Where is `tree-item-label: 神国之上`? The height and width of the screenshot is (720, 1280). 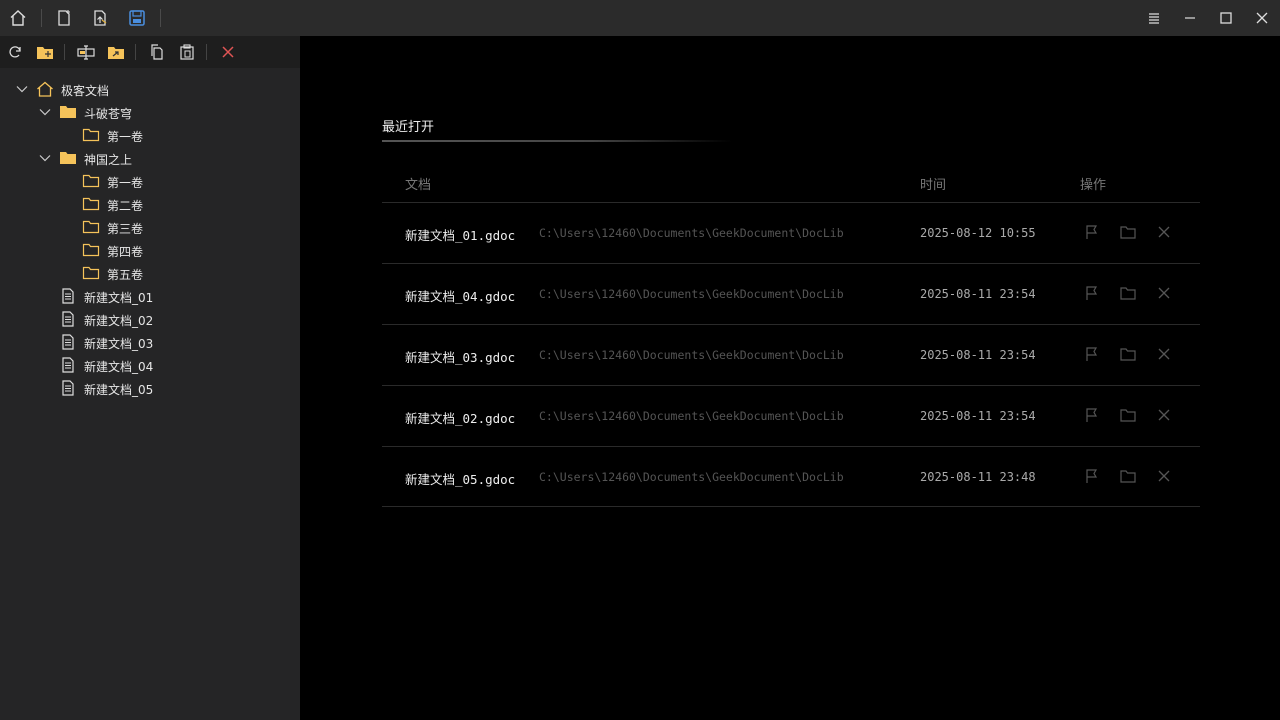 tree-item-label: 神国之上 is located at coordinates (108, 160).